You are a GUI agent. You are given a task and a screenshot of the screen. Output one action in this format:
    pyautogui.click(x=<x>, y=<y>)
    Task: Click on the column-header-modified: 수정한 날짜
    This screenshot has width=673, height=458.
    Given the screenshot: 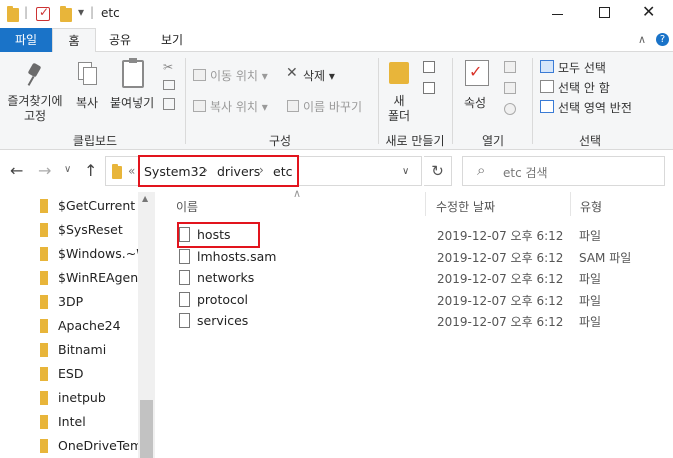 What is the action you would take?
    pyautogui.click(x=465, y=206)
    